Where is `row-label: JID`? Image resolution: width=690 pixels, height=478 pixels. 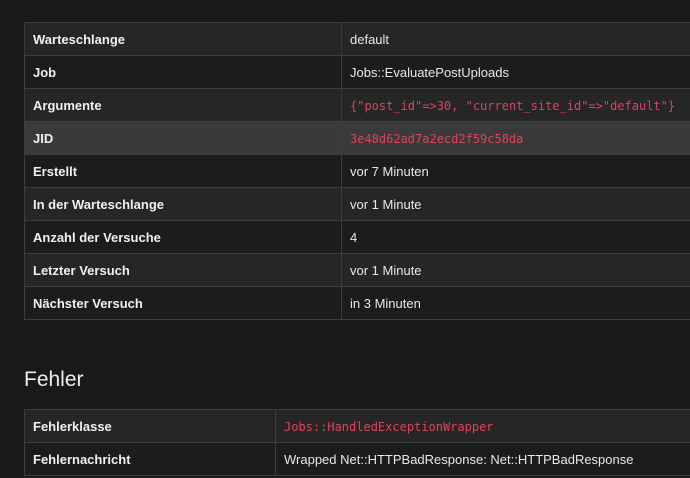 row-label: JID is located at coordinates (183, 138).